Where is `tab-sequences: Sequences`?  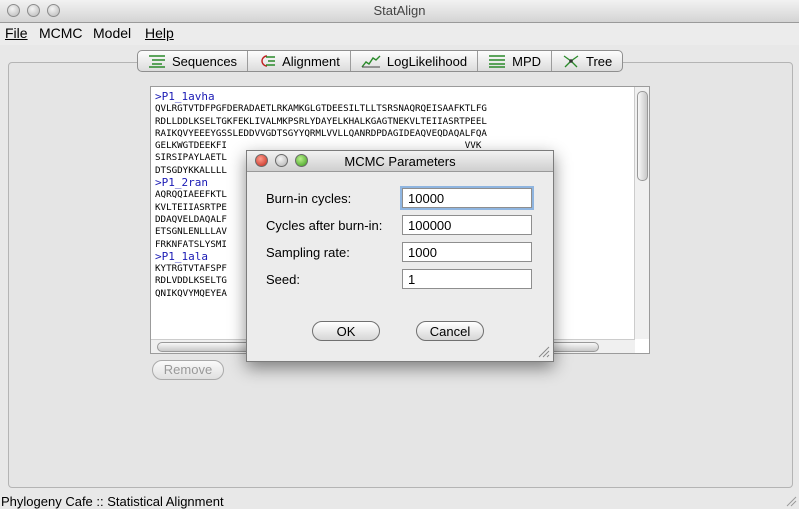 tab-sequences: Sequences is located at coordinates (193, 61).